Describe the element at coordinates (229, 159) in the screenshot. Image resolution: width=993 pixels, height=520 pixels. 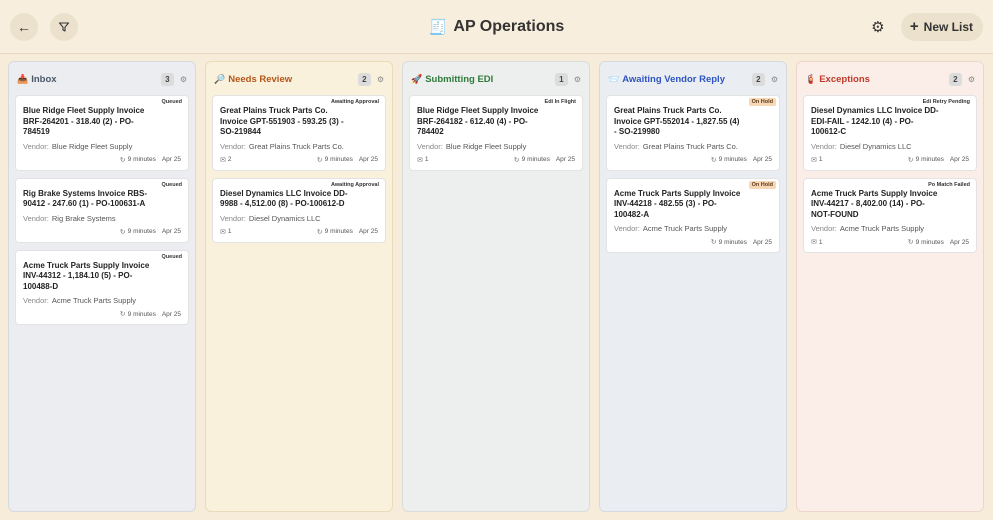
I see `attachment-count: 2` at that location.